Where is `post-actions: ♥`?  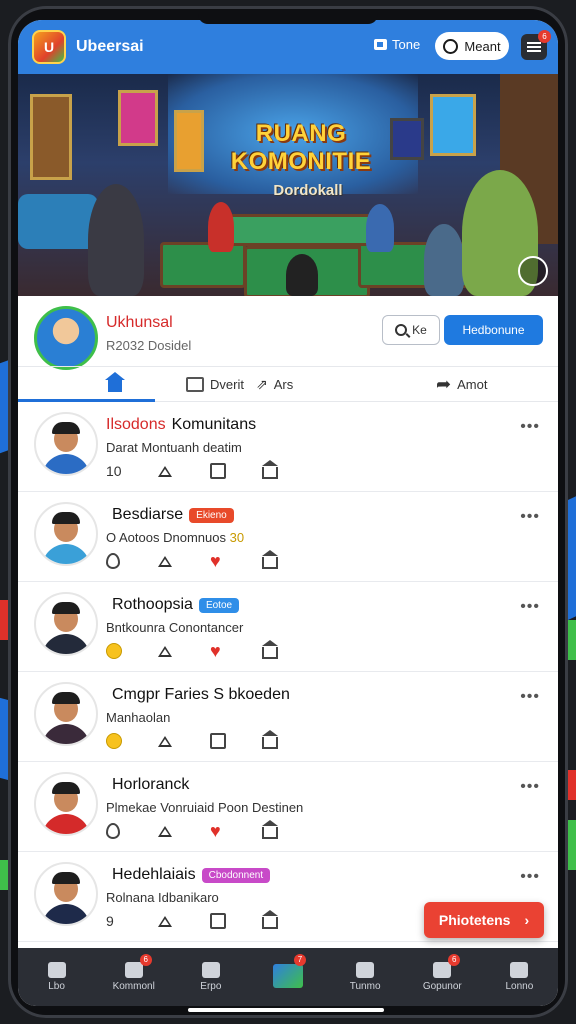 post-actions: ♥ is located at coordinates (210, 560).